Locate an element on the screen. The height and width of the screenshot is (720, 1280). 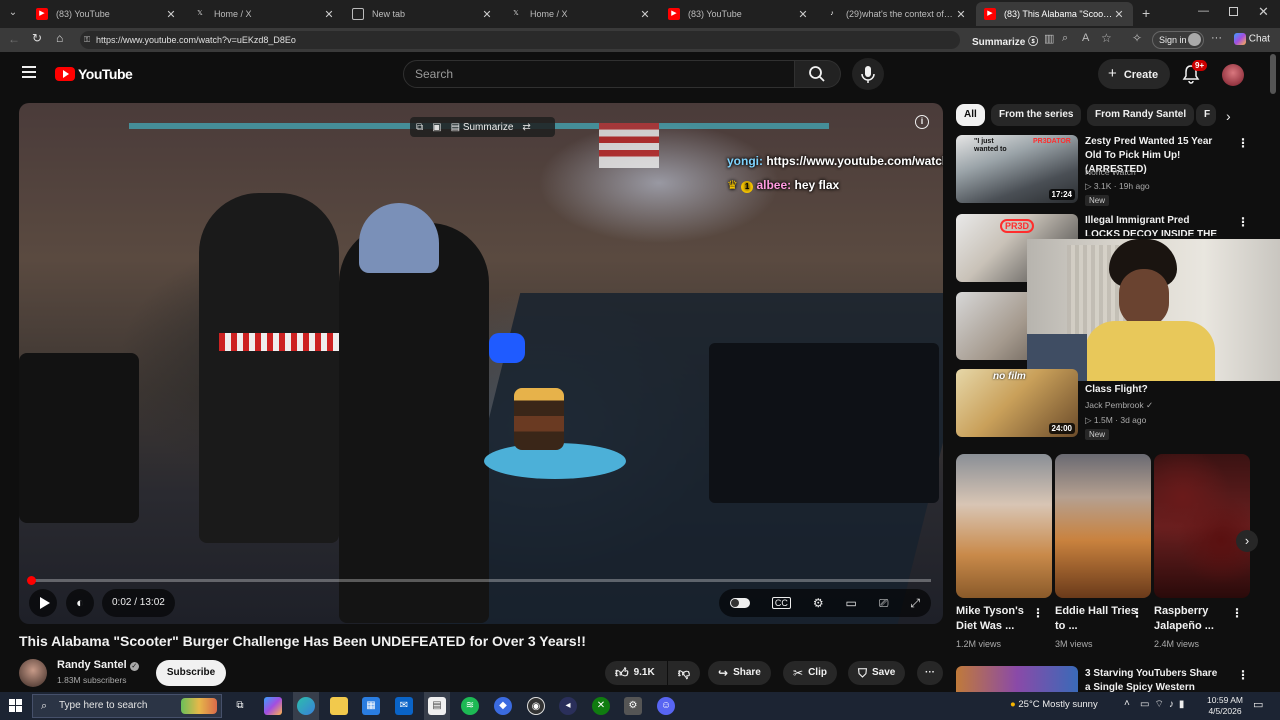
clip-button: ✂ Clip is located at coordinates (810, 673).